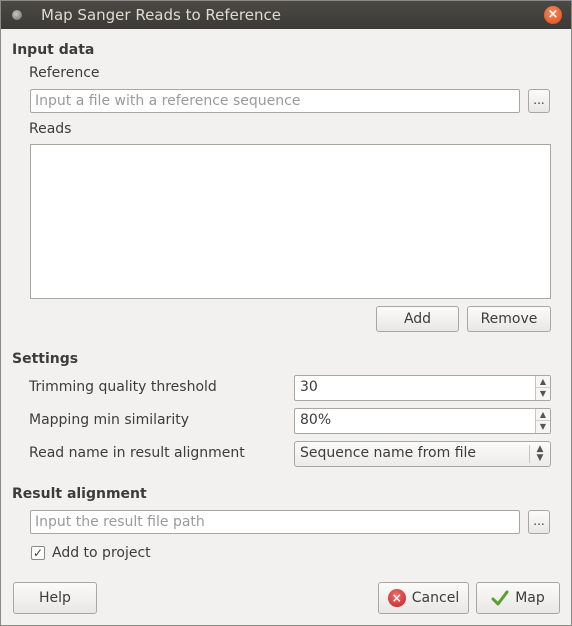  What do you see at coordinates (17, 15) in the screenshot?
I see `window-menu-icon` at bounding box center [17, 15].